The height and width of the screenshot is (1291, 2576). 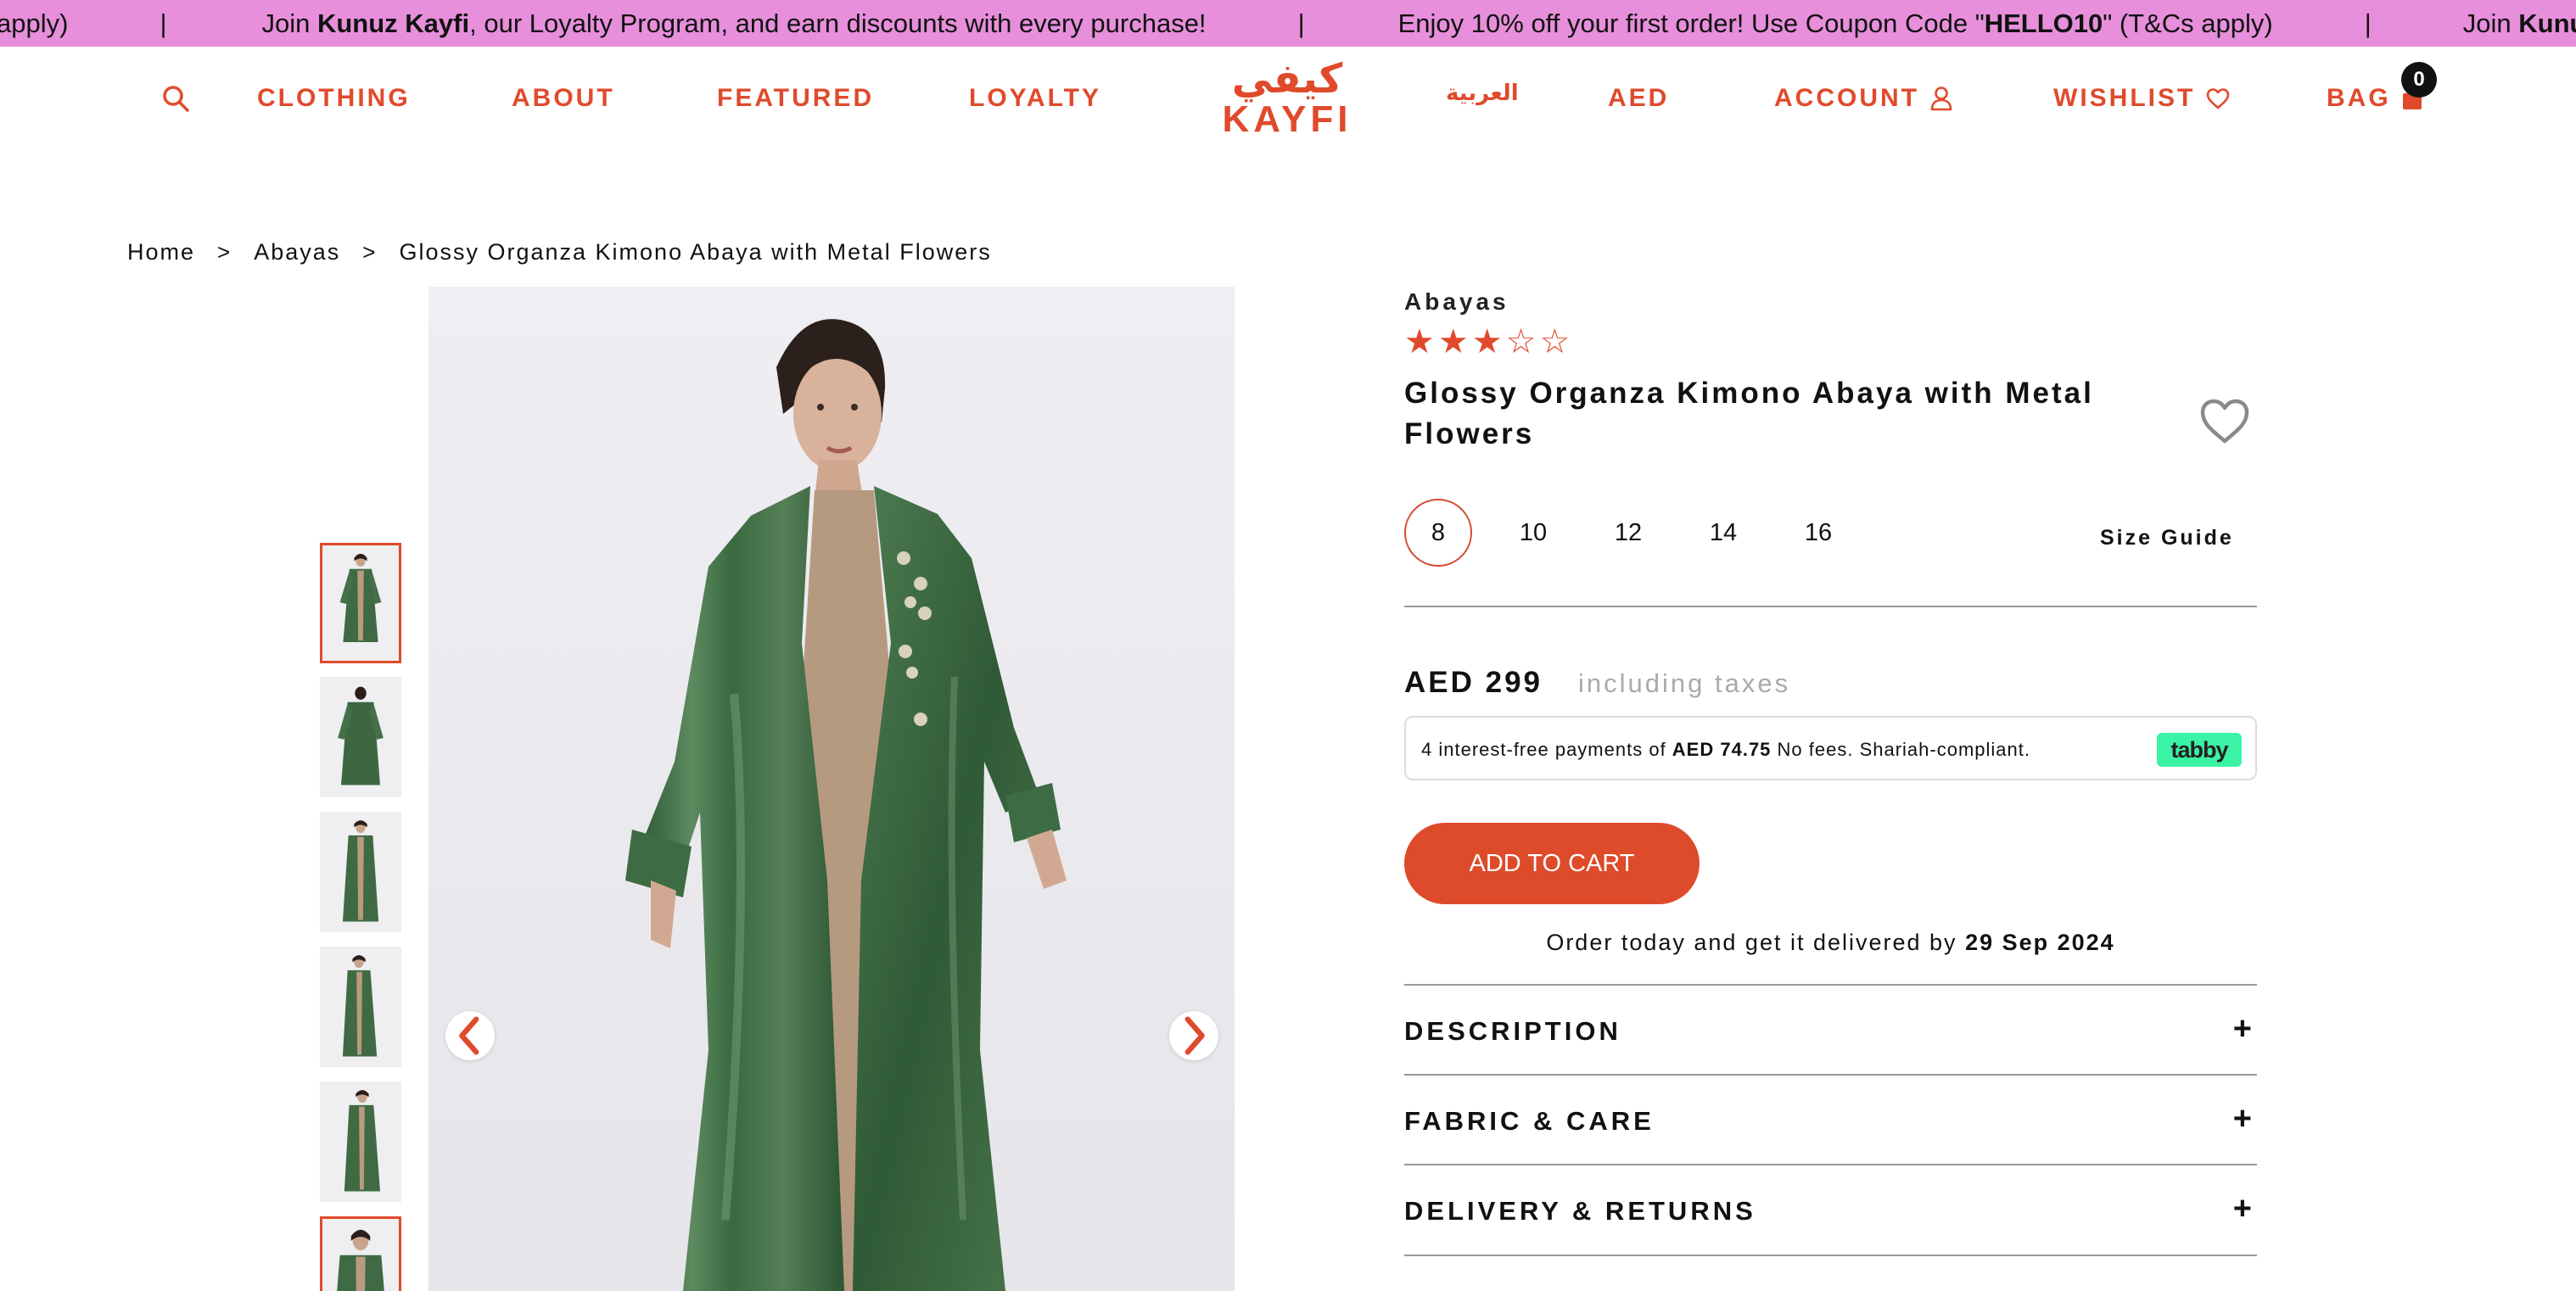 I want to click on nav-featured: FEATURED, so click(x=795, y=99).